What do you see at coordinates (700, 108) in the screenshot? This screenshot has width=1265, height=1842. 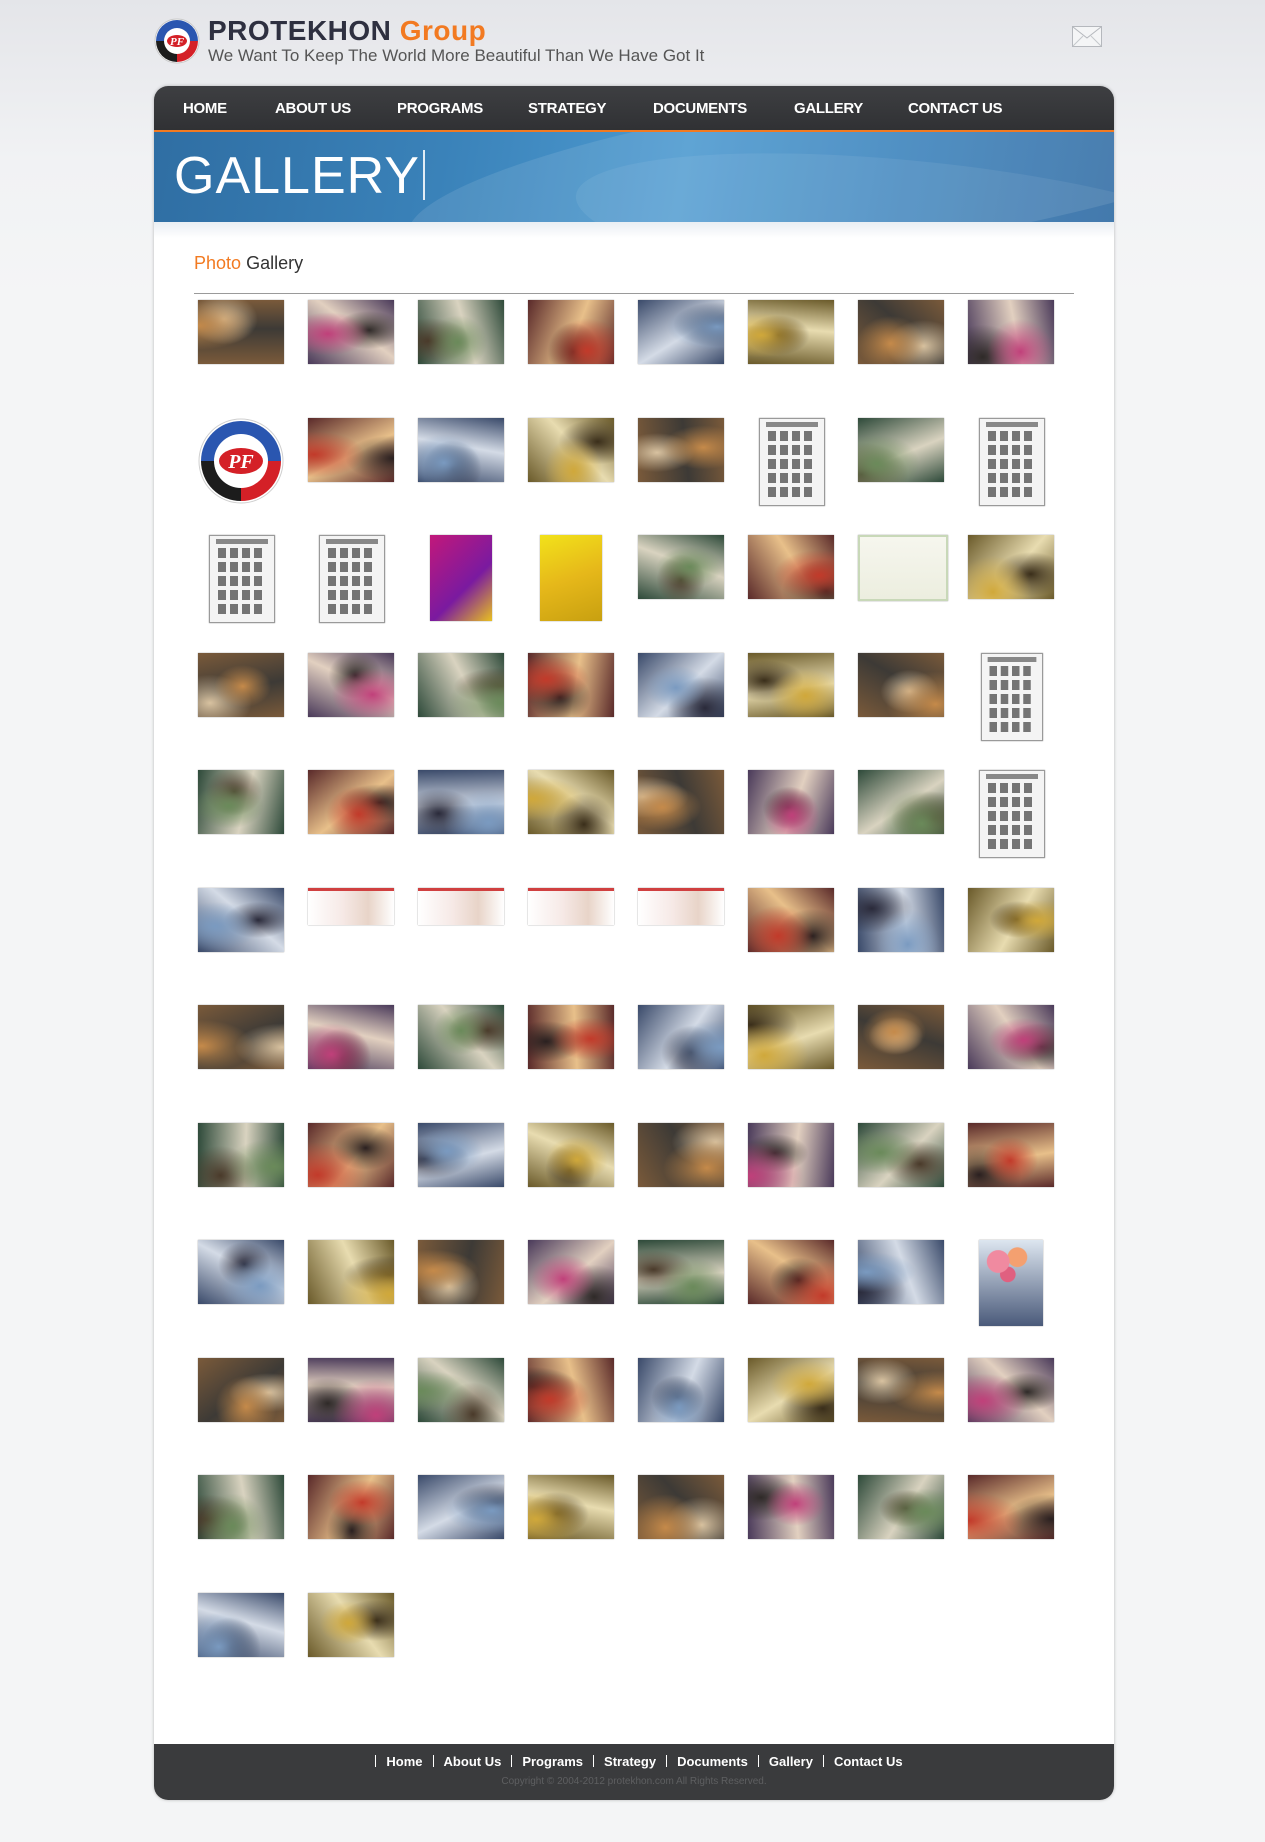 I see `nav-documents: DOCUMENTS` at bounding box center [700, 108].